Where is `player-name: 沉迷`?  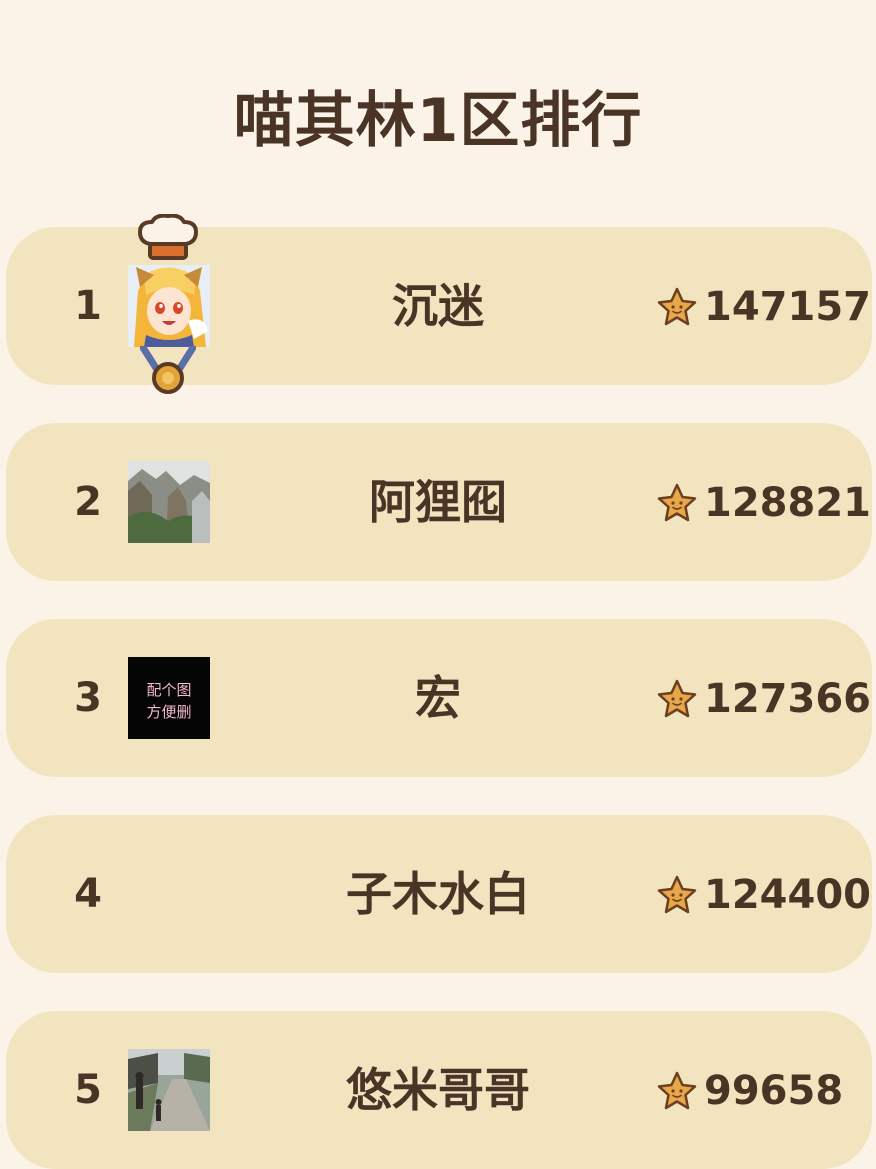 player-name: 沉迷 is located at coordinates (438, 306).